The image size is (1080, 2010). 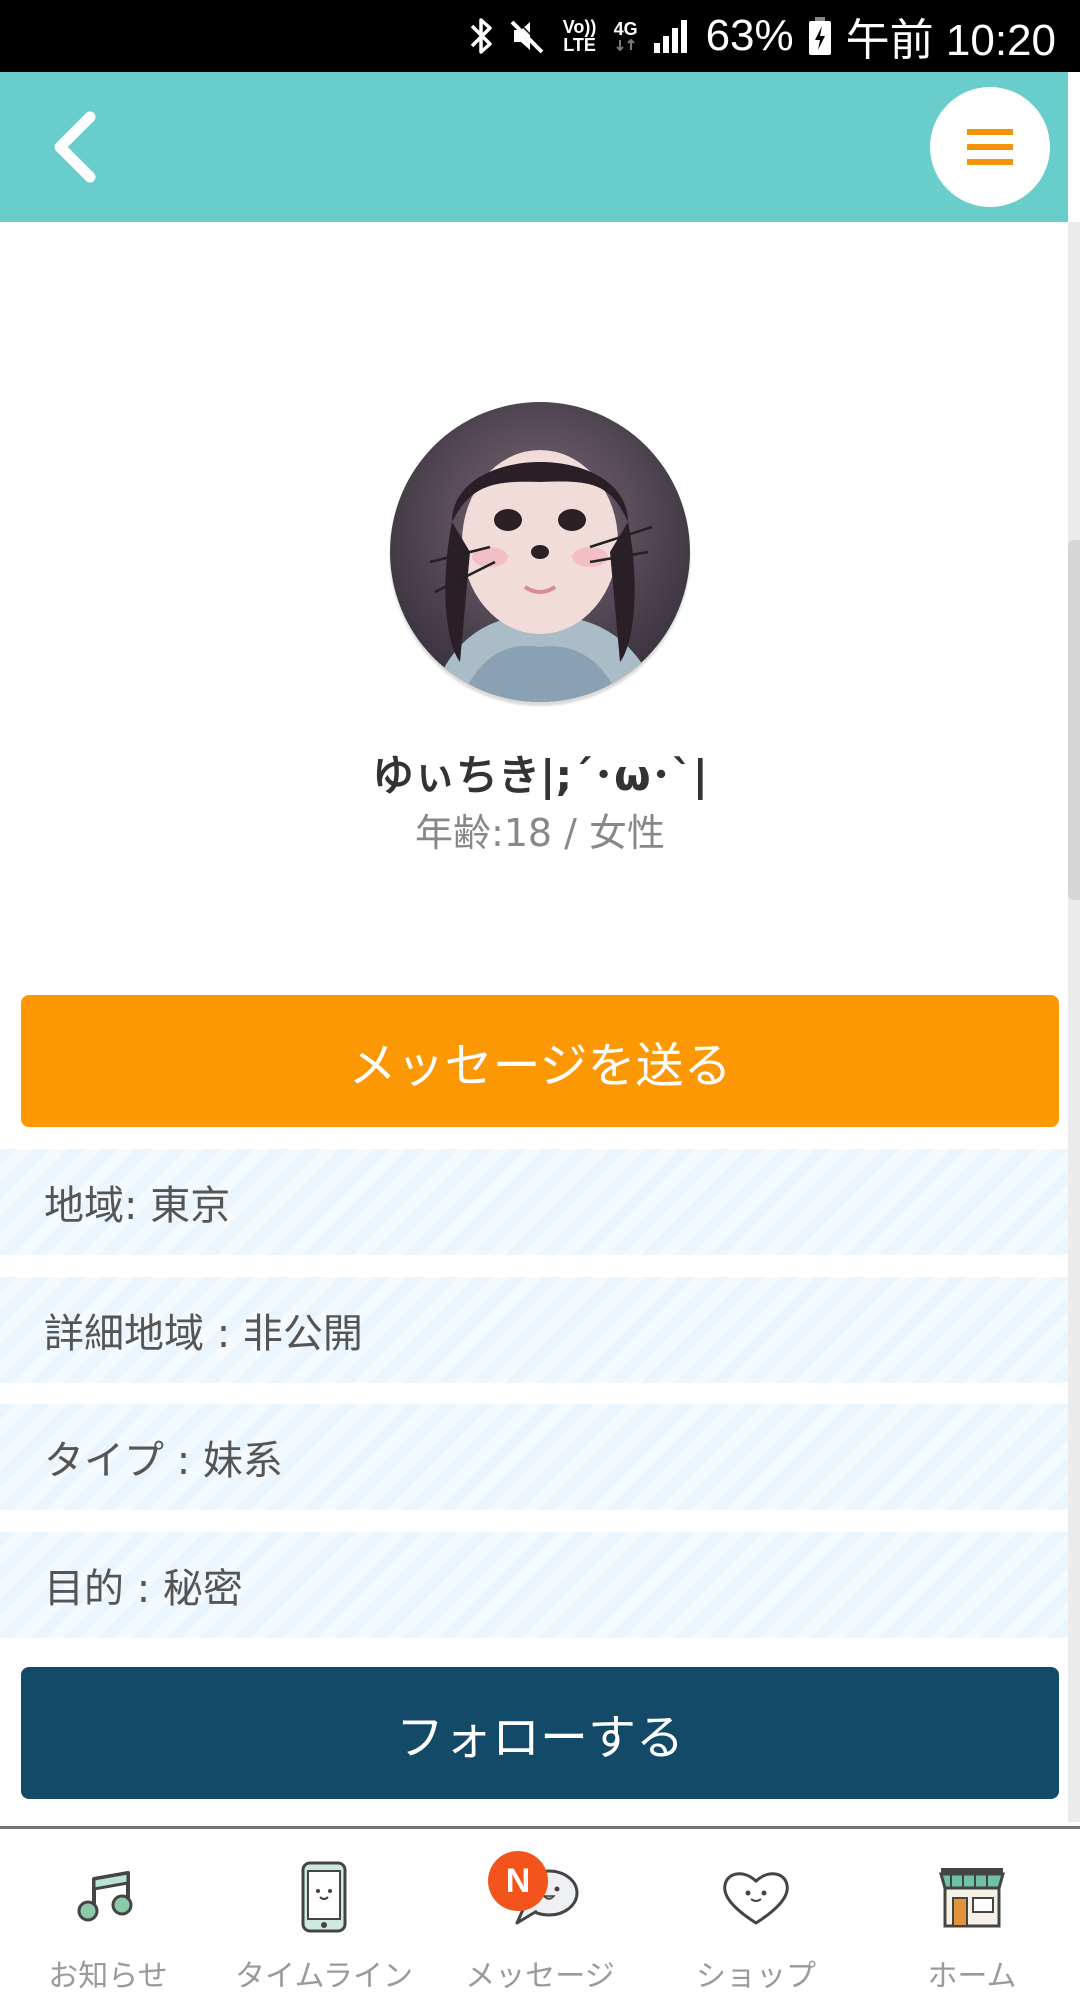 I want to click on battery-percent: 63%, so click(x=749, y=35).